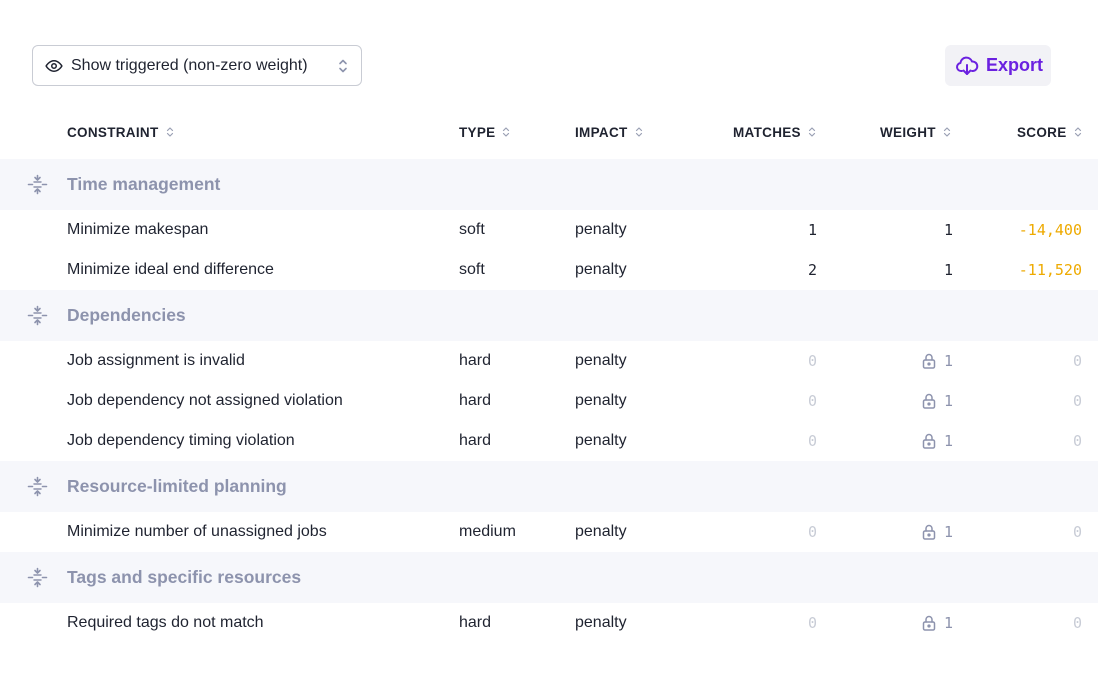 The width and height of the screenshot is (1098, 674). What do you see at coordinates (343, 66) in the screenshot?
I see `chevron-up-down-icon` at bounding box center [343, 66].